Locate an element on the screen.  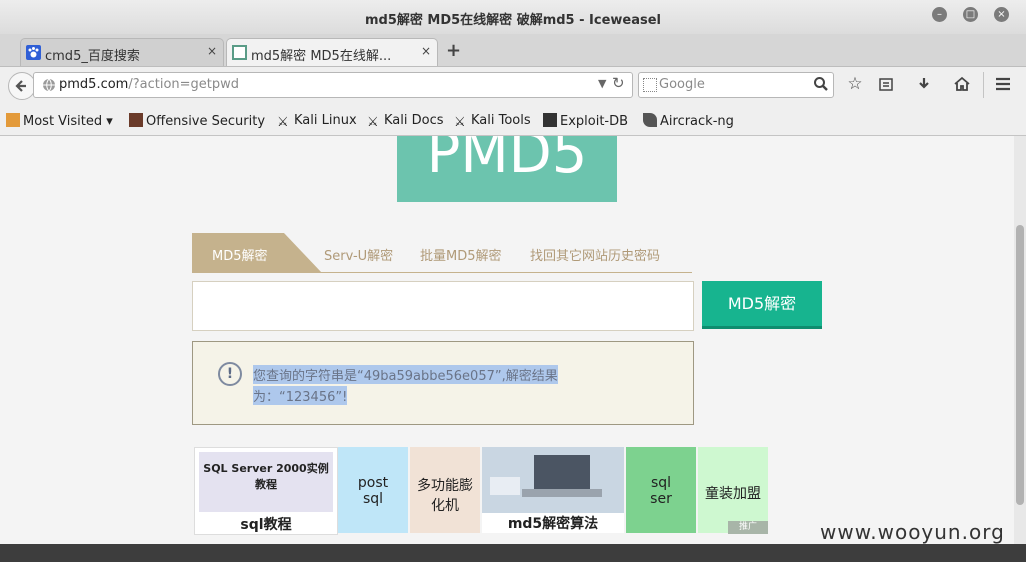
hash-input is located at coordinates (443, 306).